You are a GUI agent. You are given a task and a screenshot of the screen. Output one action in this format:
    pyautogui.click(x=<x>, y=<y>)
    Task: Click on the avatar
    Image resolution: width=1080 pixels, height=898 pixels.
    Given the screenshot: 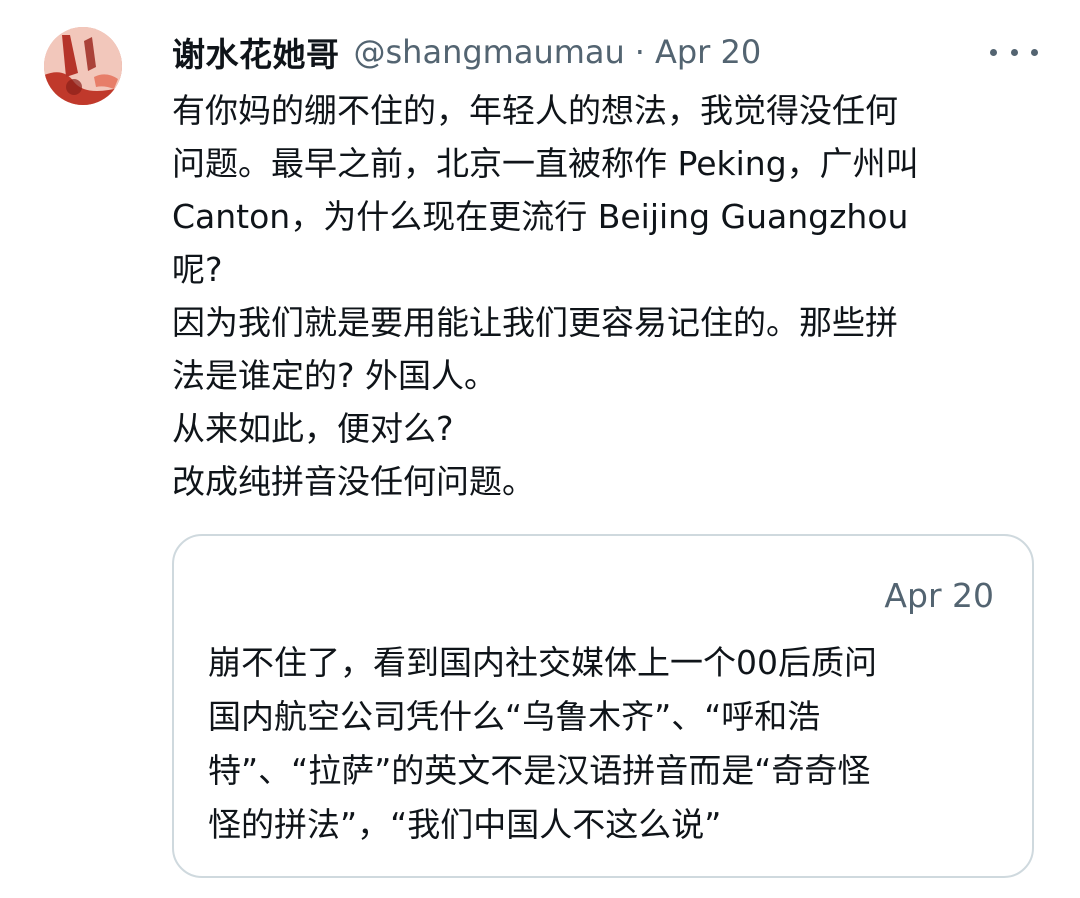 What is the action you would take?
    pyautogui.click(x=83, y=66)
    